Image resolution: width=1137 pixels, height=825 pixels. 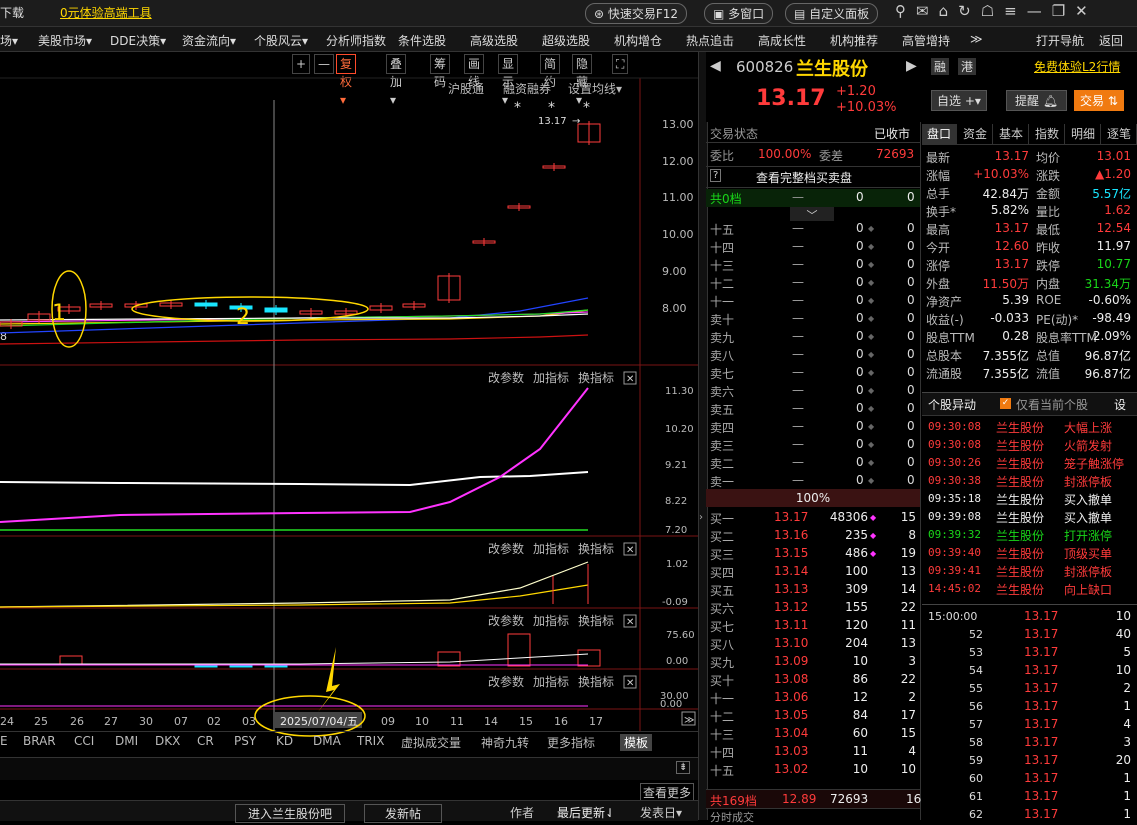 I want to click on menu-item-3: 资金流向▾, so click(x=209, y=40).